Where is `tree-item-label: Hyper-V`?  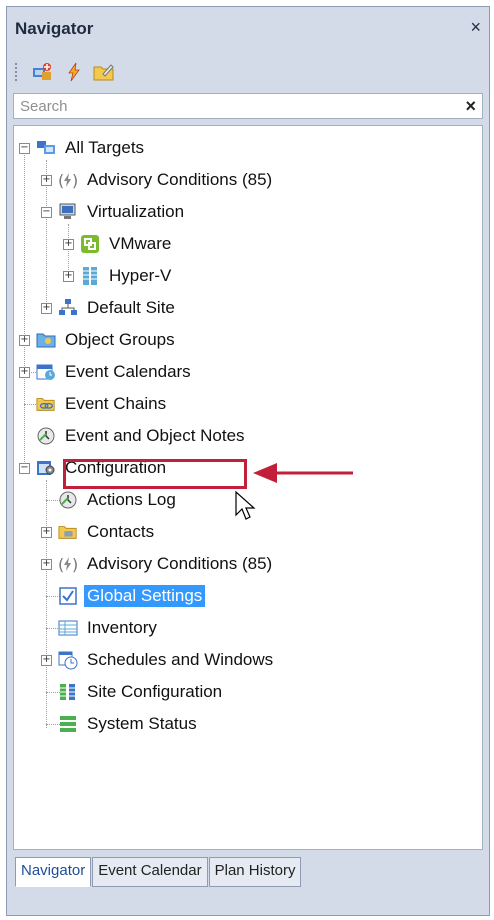 tree-item-label: Hyper-V is located at coordinates (140, 275).